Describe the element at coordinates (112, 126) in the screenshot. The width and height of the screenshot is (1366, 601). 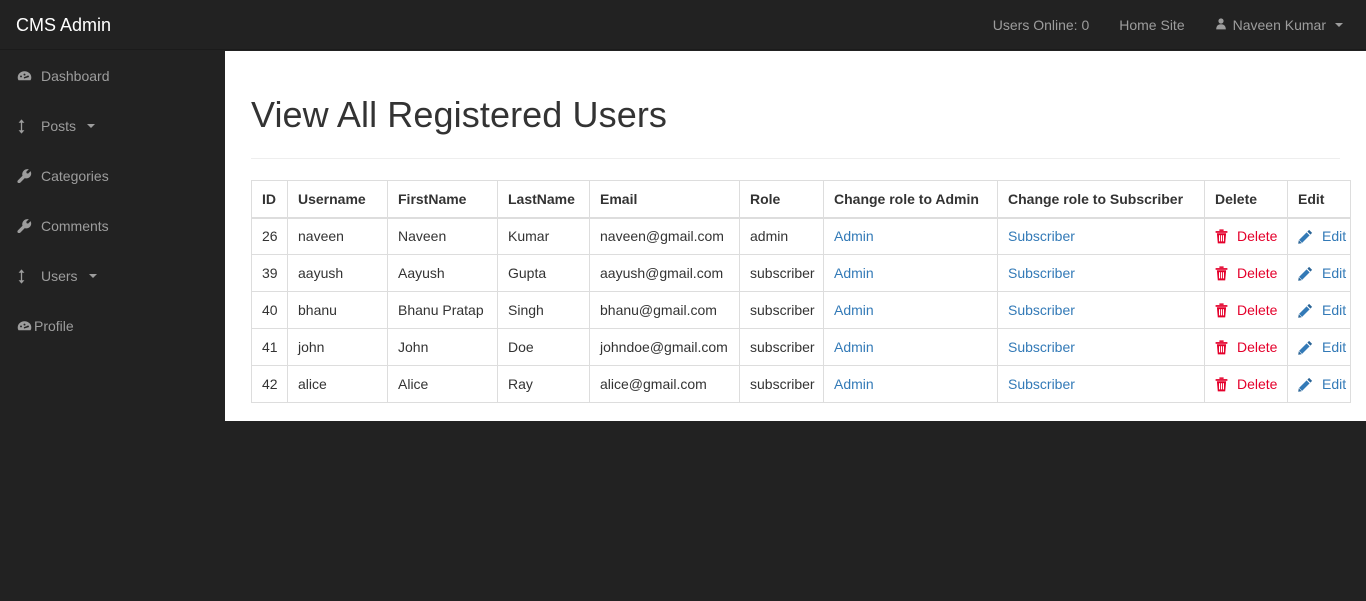
I see `sidebar-item-posts: Posts` at that location.